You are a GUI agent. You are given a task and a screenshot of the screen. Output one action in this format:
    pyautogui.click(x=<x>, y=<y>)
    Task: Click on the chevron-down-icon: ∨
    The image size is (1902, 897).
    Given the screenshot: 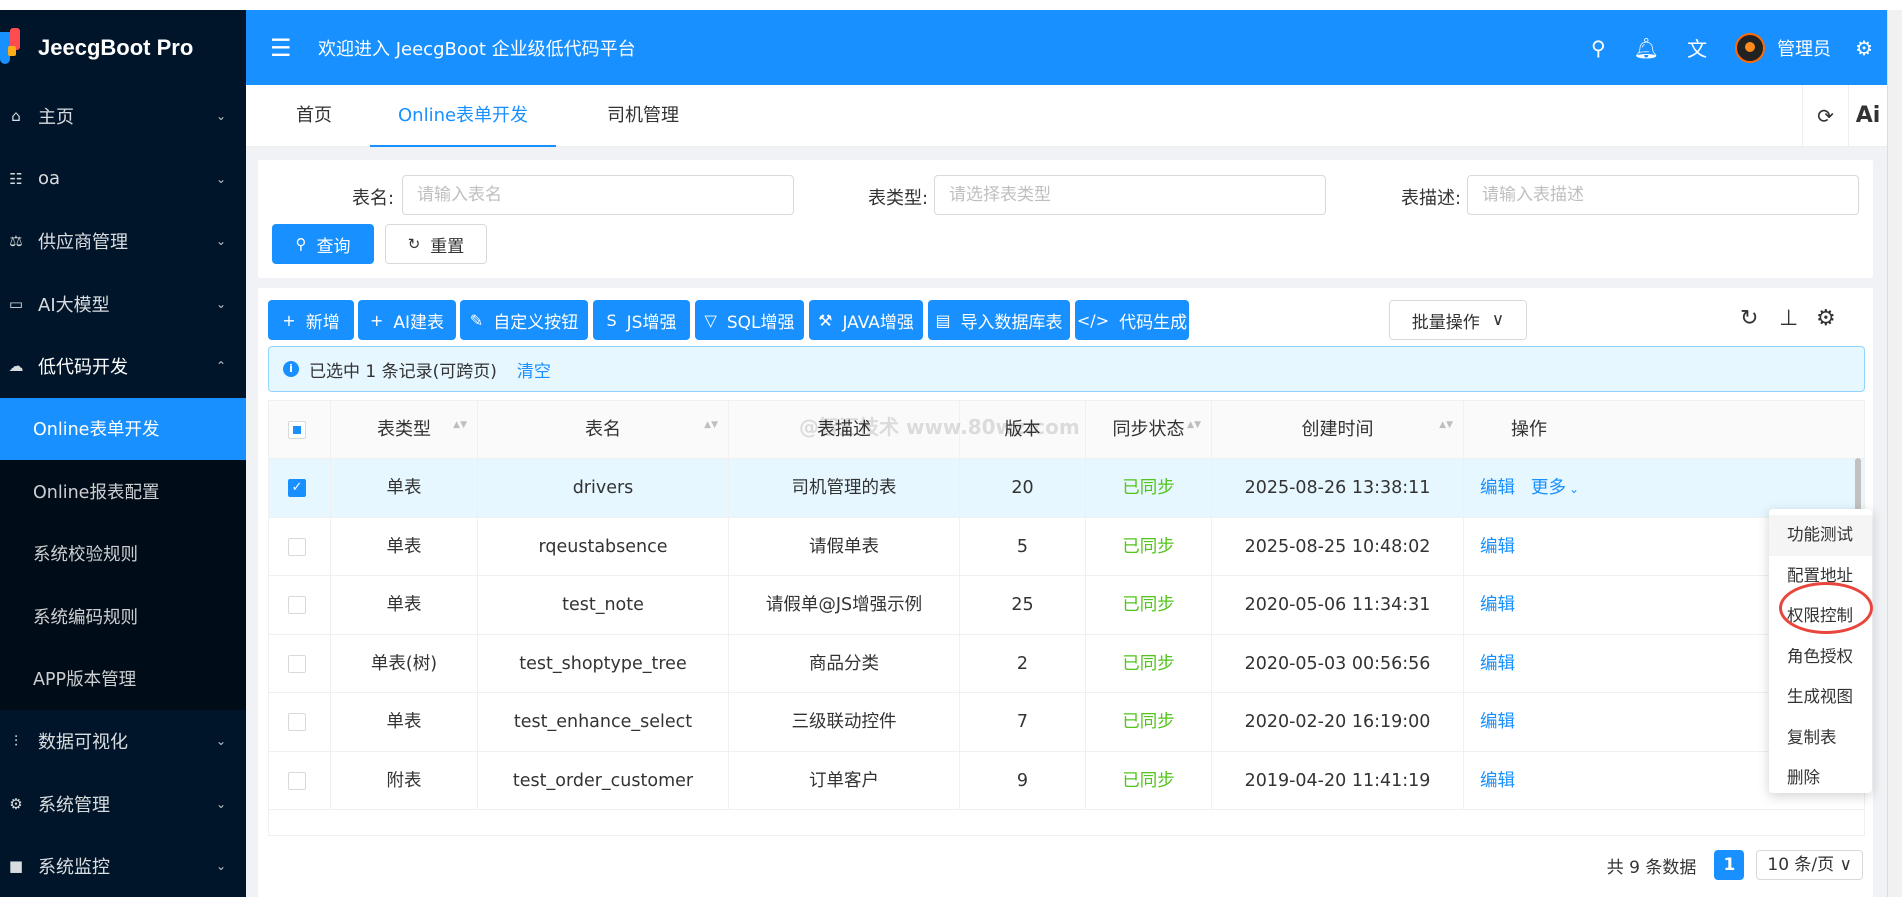 What is the action you would take?
    pyautogui.click(x=1498, y=320)
    